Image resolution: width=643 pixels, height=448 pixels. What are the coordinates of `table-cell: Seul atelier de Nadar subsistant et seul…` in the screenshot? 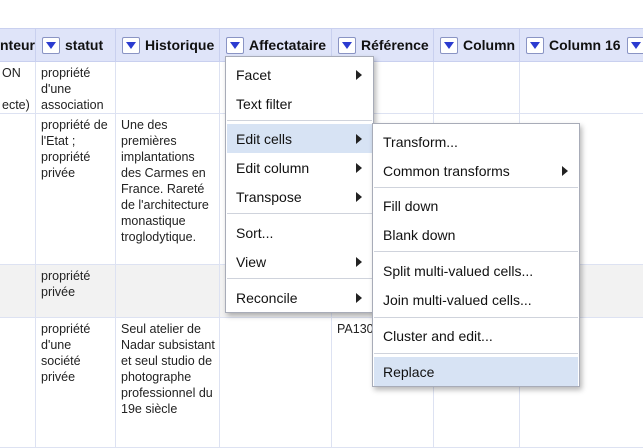 It's located at (168, 382).